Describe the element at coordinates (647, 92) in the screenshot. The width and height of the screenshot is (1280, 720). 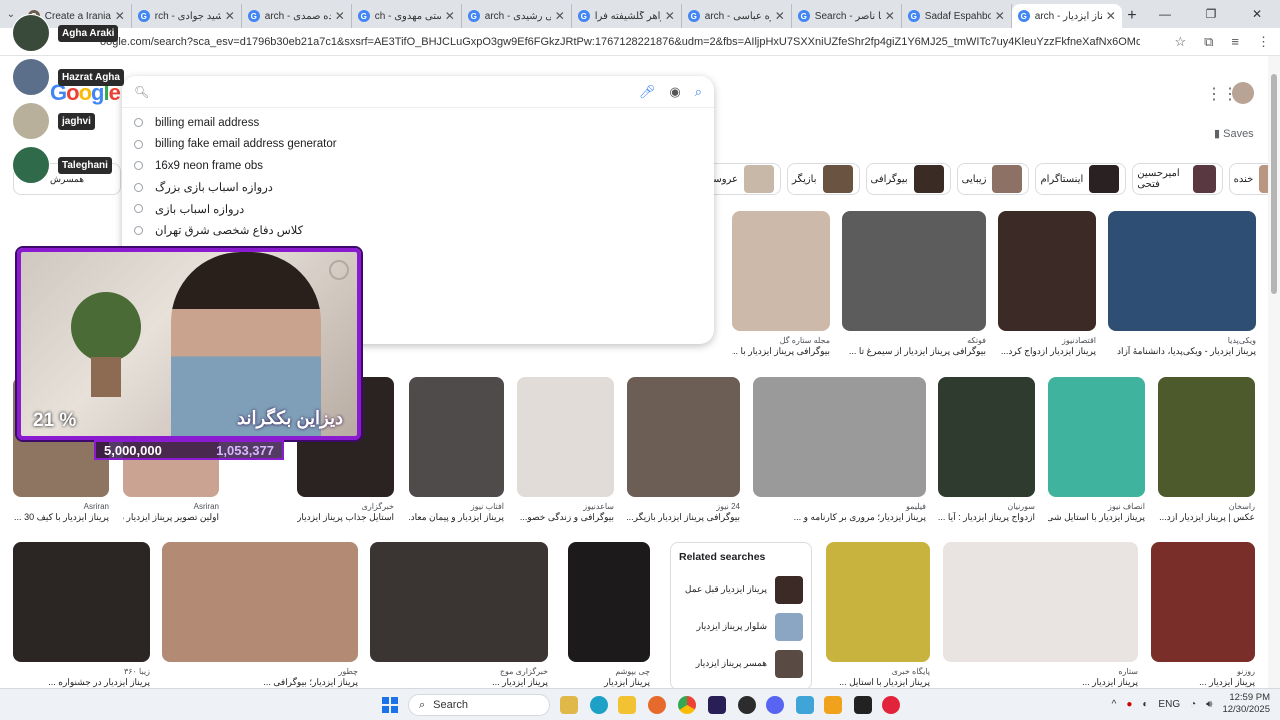
I see `voice-search-icon: 🎤︎` at that location.